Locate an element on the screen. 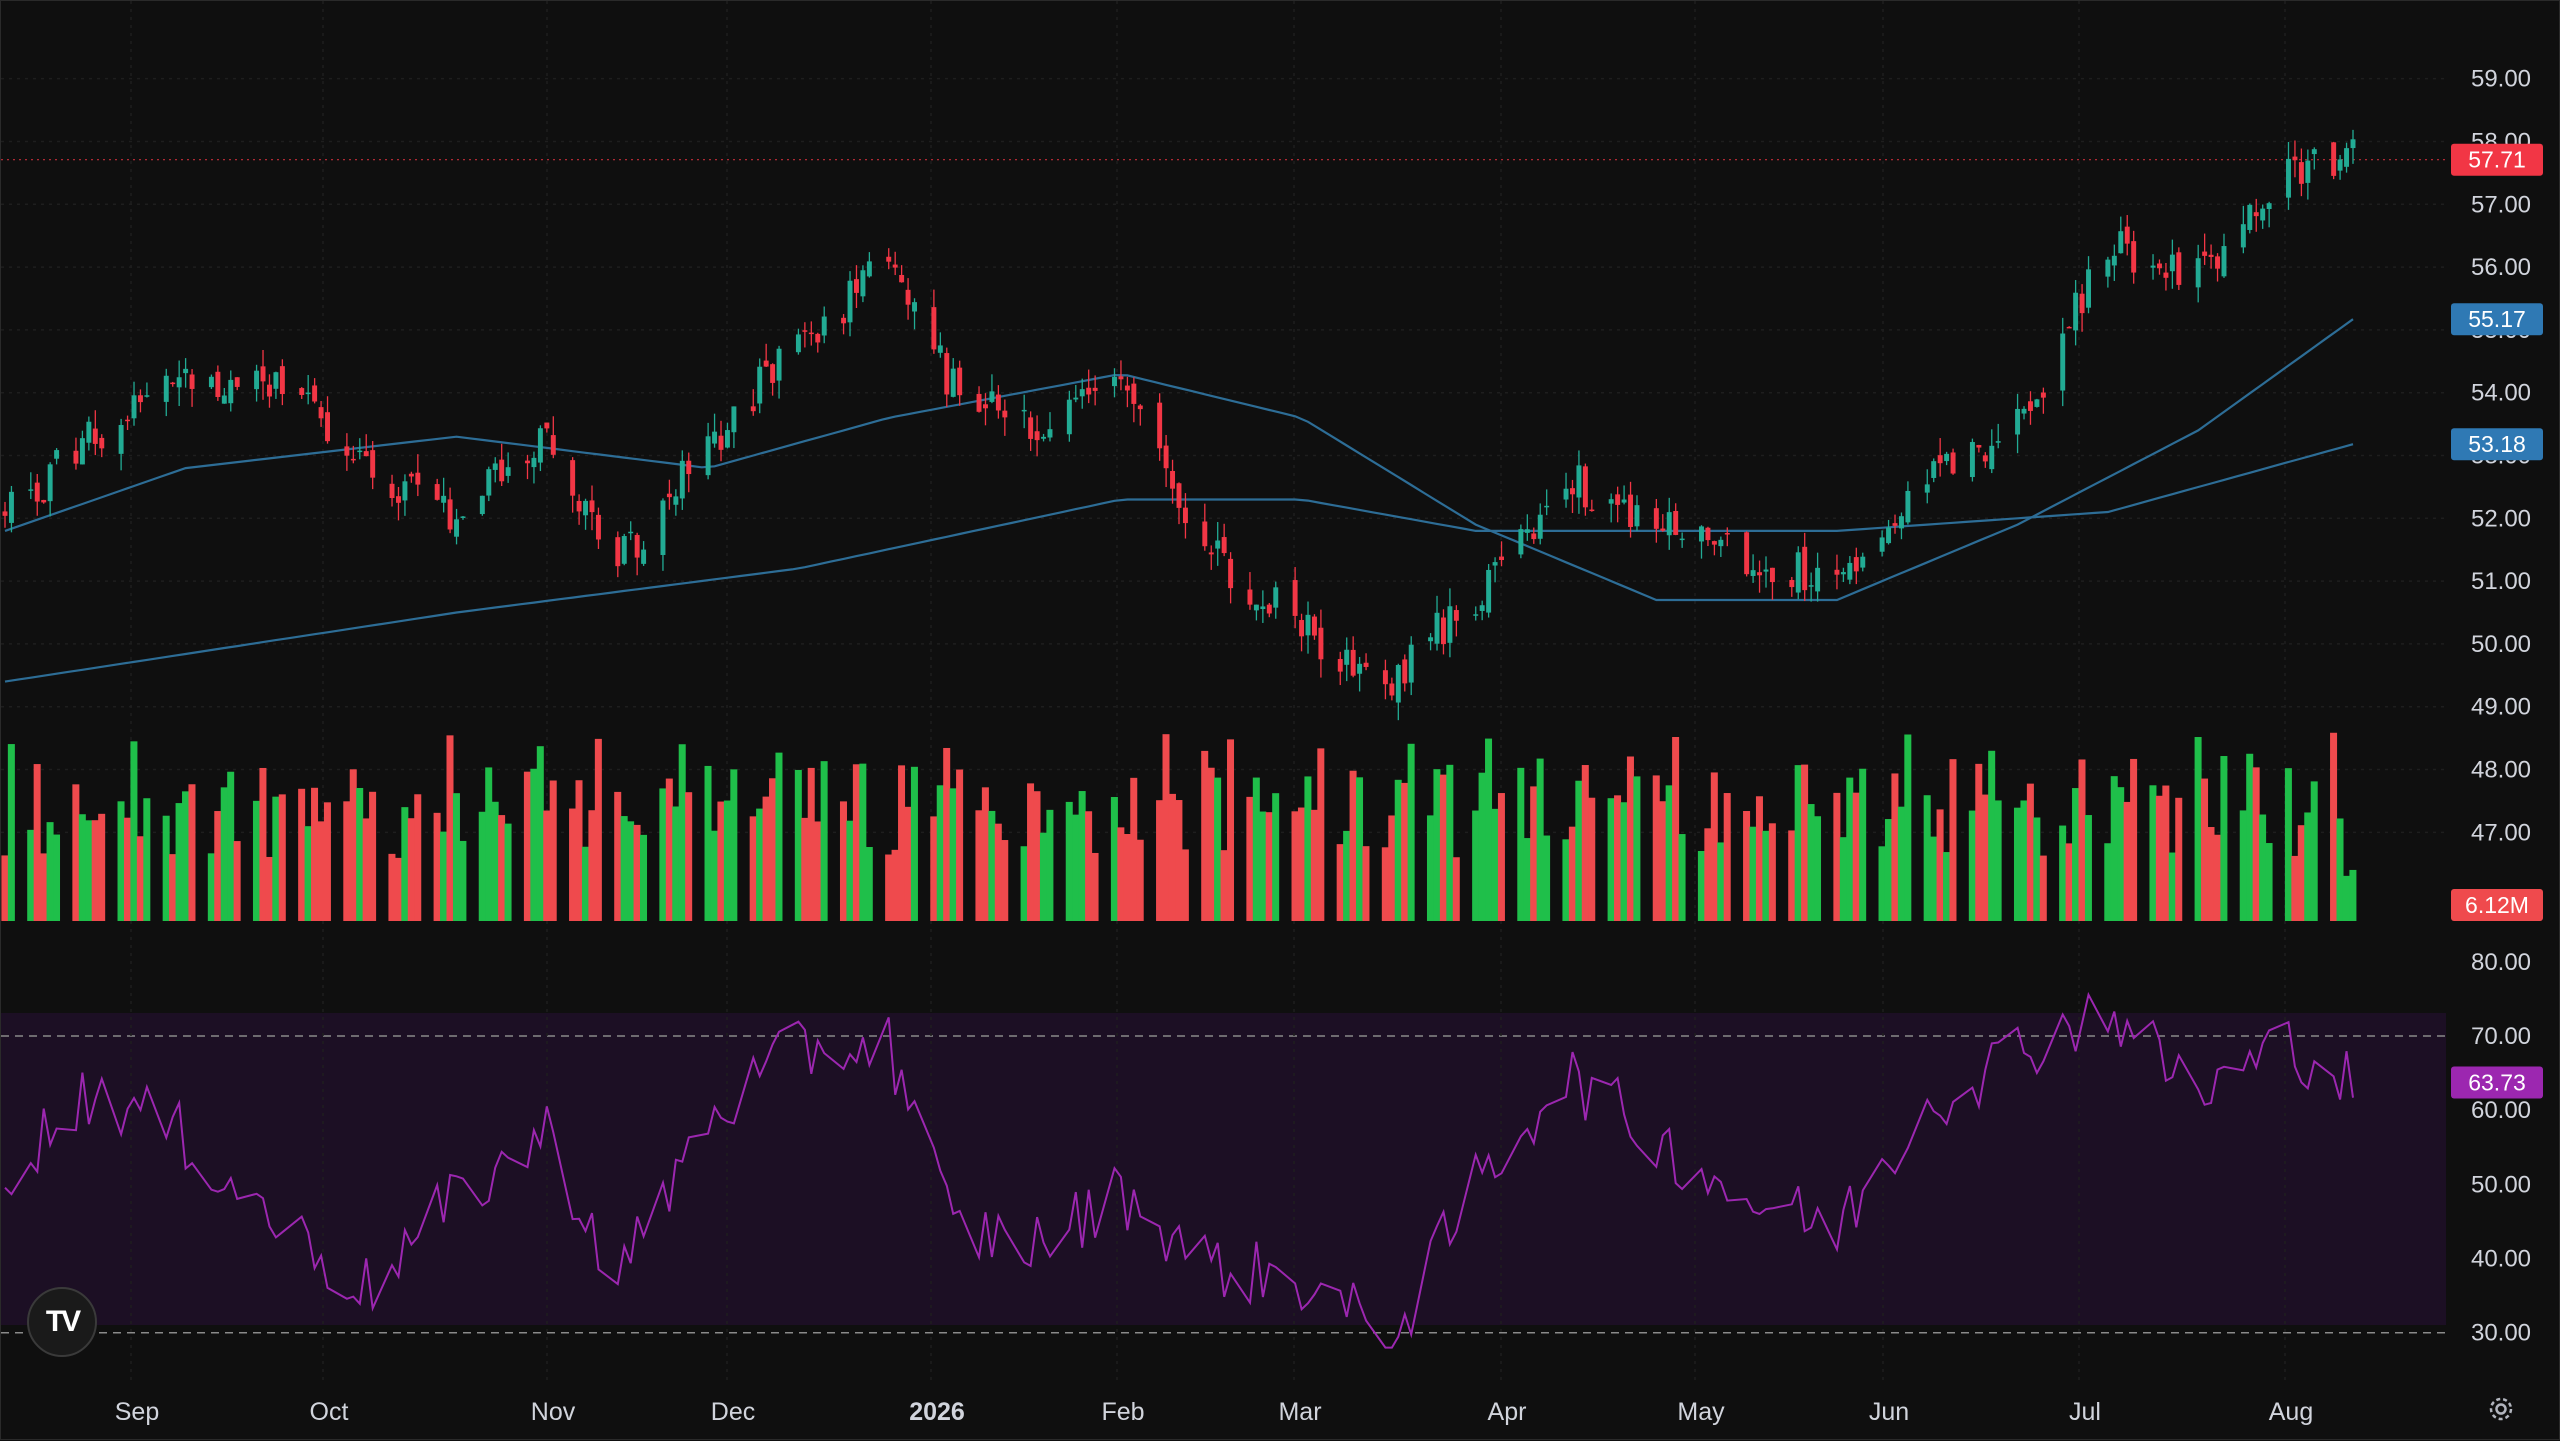 The image size is (2560, 1441). price-tick-label: 48.00 is located at coordinates (2501, 770).